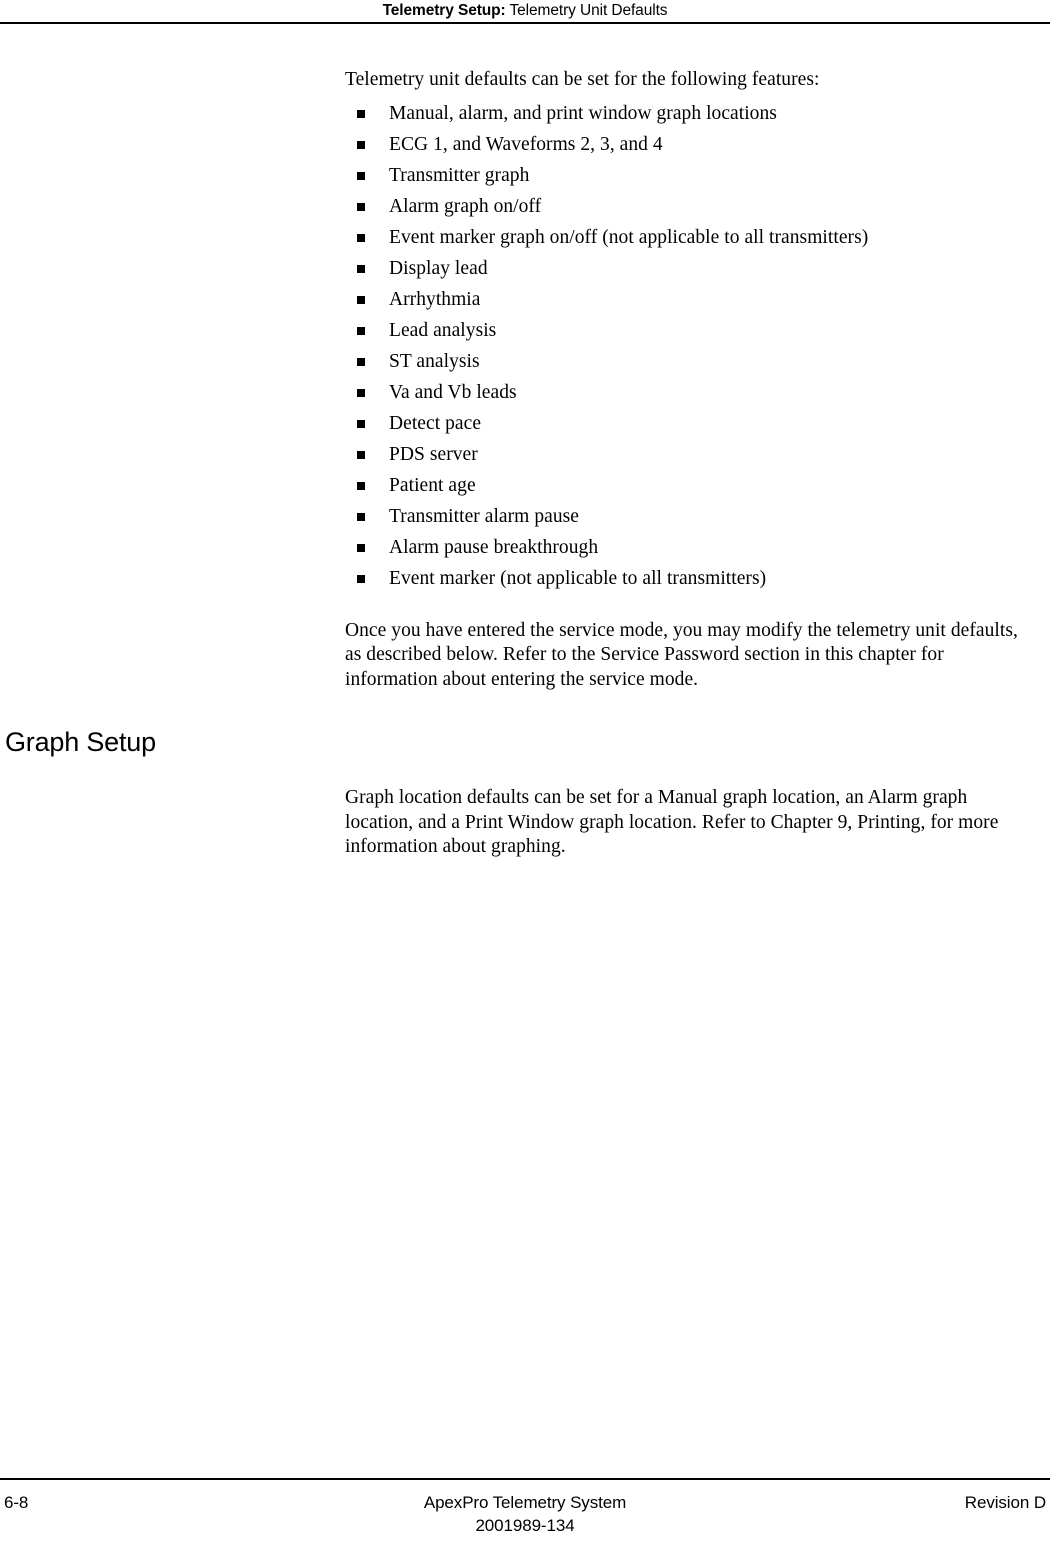  What do you see at coordinates (432, 485) in the screenshot?
I see `list-item-label: Patient age` at bounding box center [432, 485].